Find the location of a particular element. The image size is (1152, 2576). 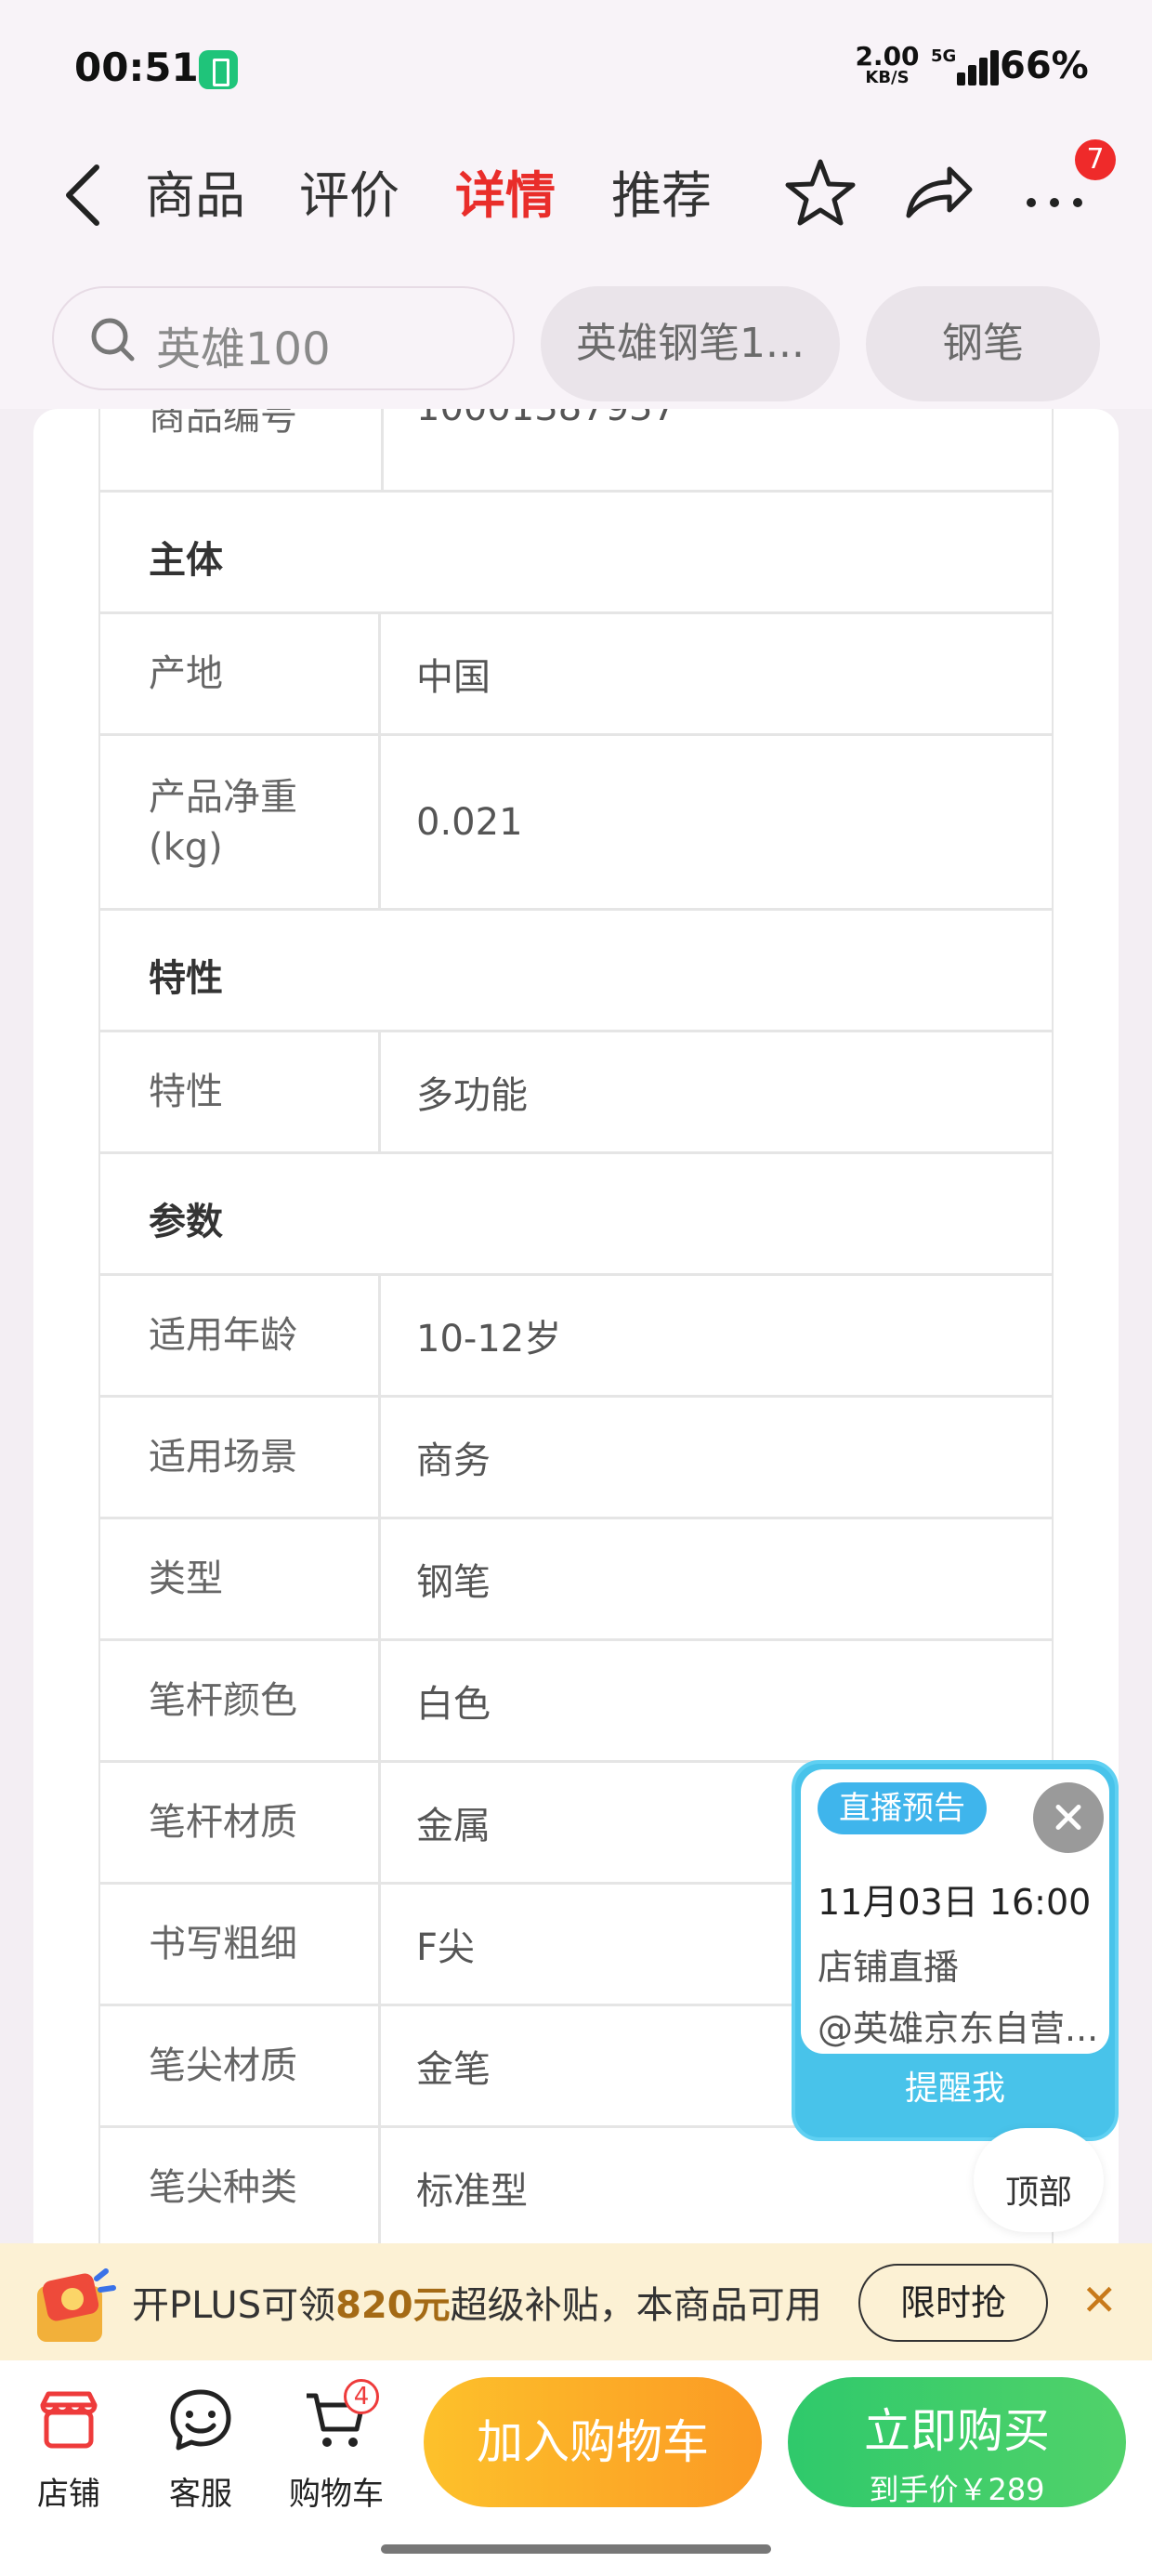

message-count-badge: 7 is located at coordinates (1095, 159).